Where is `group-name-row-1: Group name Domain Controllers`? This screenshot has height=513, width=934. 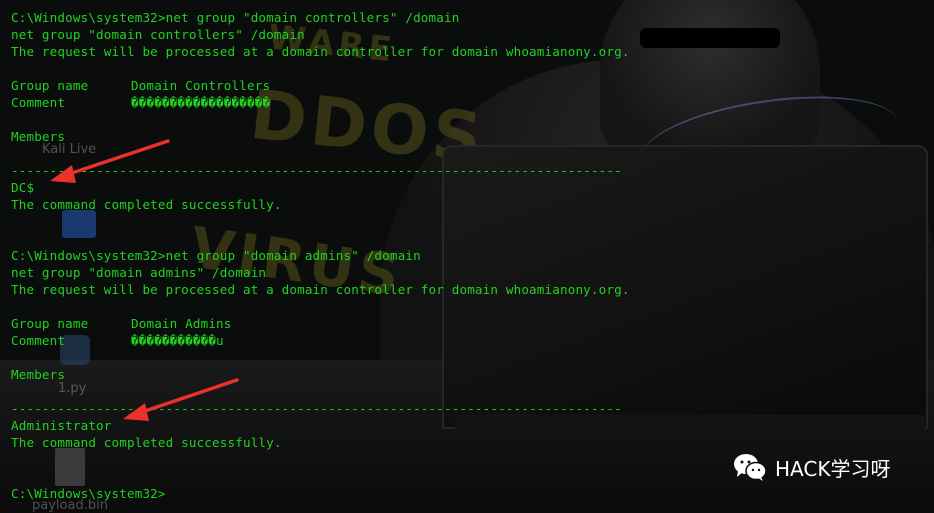
group-name-row-1: Group name Domain Controllers is located at coordinates (320, 85).